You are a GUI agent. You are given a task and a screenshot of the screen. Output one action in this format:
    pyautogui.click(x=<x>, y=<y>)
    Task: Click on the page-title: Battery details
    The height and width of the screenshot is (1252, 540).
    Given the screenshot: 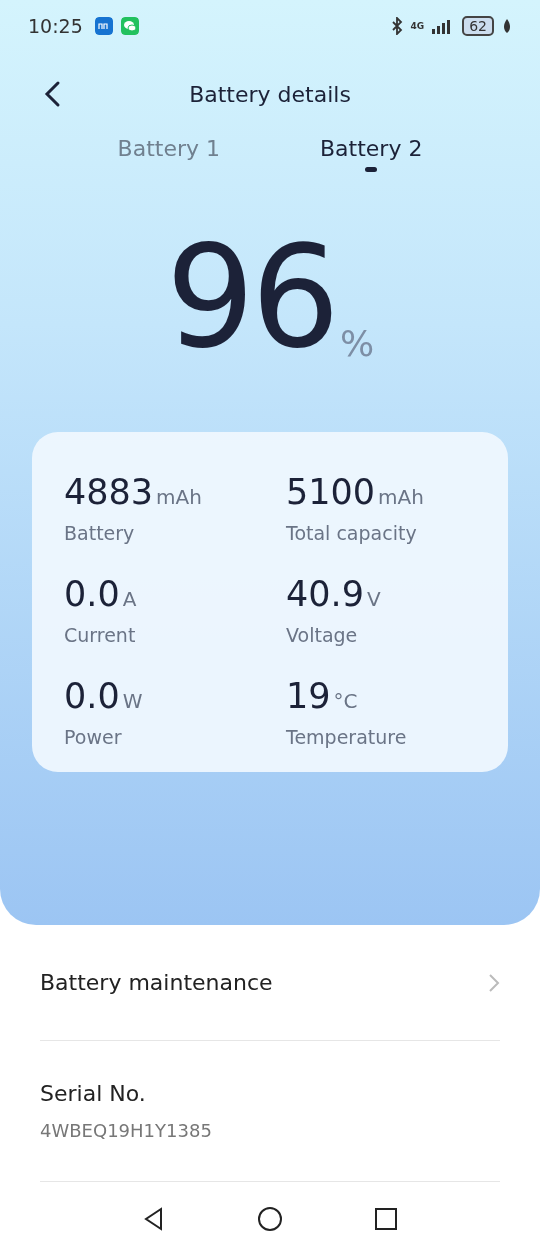 What is the action you would take?
    pyautogui.click(x=270, y=94)
    